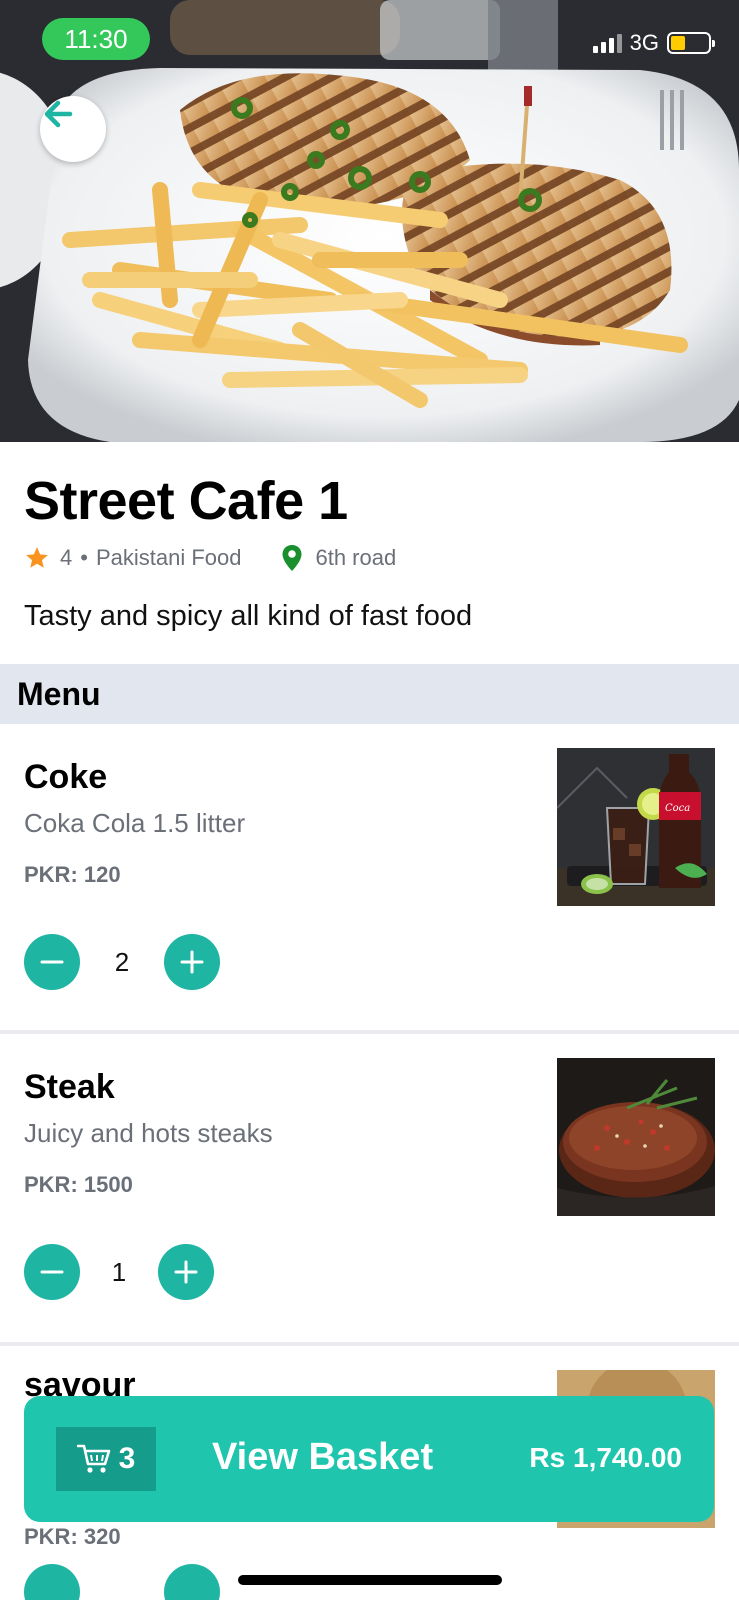  What do you see at coordinates (691, 43) in the screenshot?
I see `battery-icon` at bounding box center [691, 43].